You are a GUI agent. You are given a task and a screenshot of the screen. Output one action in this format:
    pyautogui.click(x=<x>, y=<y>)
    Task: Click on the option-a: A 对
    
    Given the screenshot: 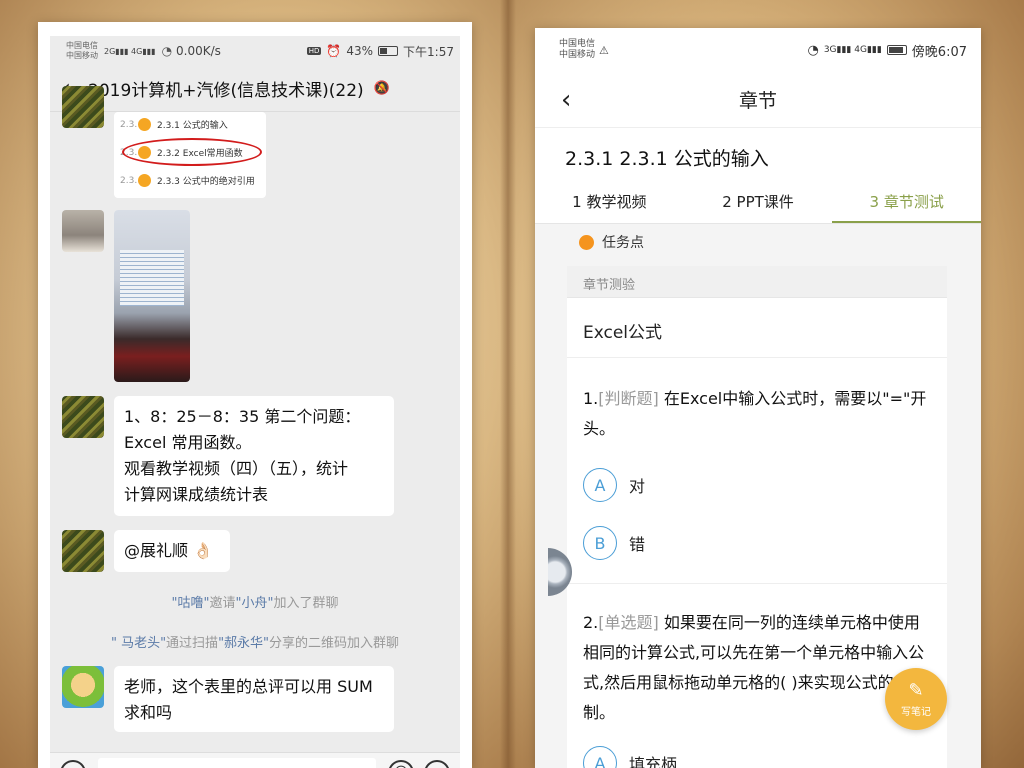 What is the action you would take?
    pyautogui.click(x=757, y=485)
    